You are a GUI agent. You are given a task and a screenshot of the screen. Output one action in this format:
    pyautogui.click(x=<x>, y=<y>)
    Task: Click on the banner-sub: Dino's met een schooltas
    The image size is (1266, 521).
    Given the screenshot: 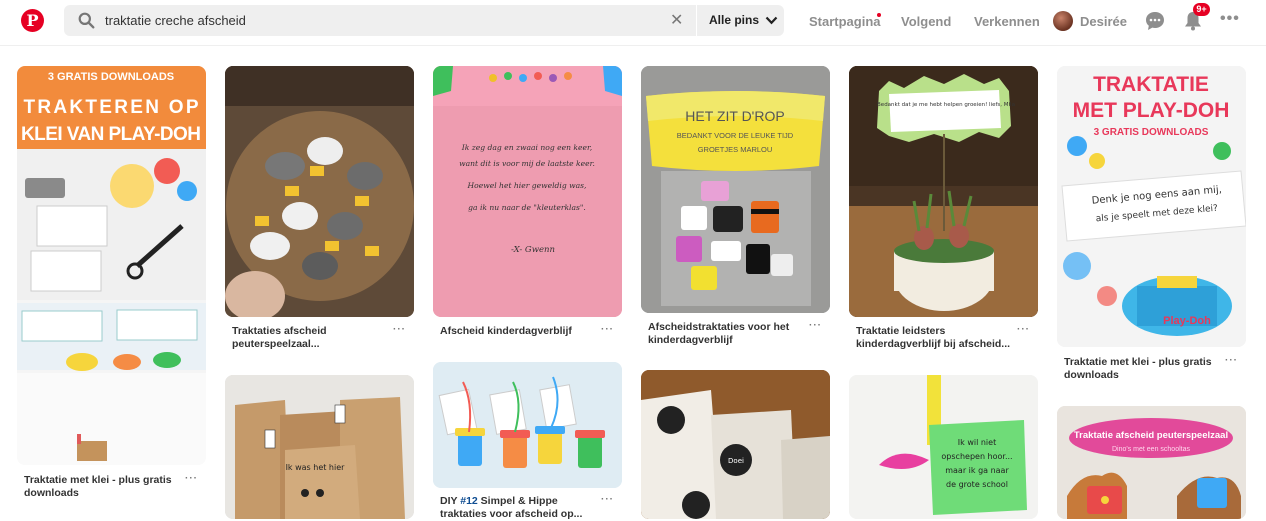 What is the action you would take?
    pyautogui.click(x=1151, y=449)
    